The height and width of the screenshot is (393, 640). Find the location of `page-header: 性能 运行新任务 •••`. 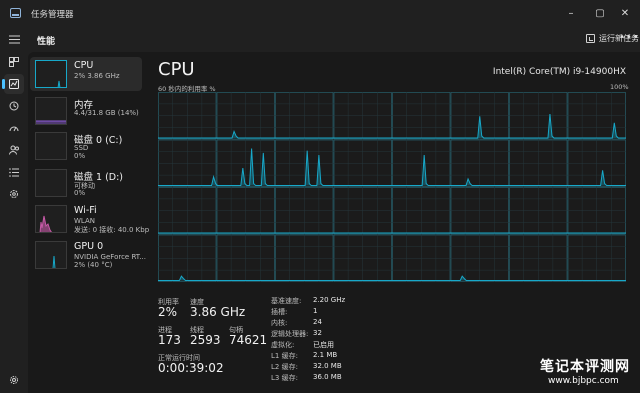

page-header: 性能 运行新任务 ••• is located at coordinates (334, 39).